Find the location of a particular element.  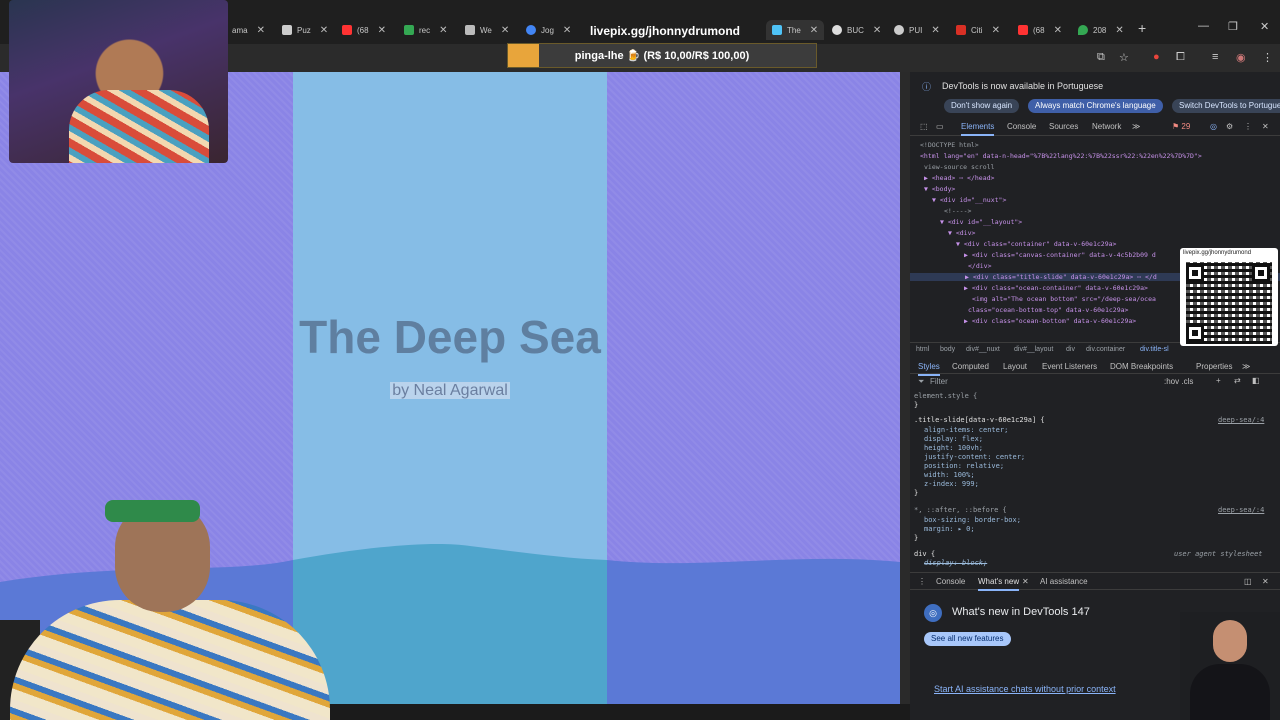

menu-kebab-icon: ⋮ is located at coordinates (1267, 57).